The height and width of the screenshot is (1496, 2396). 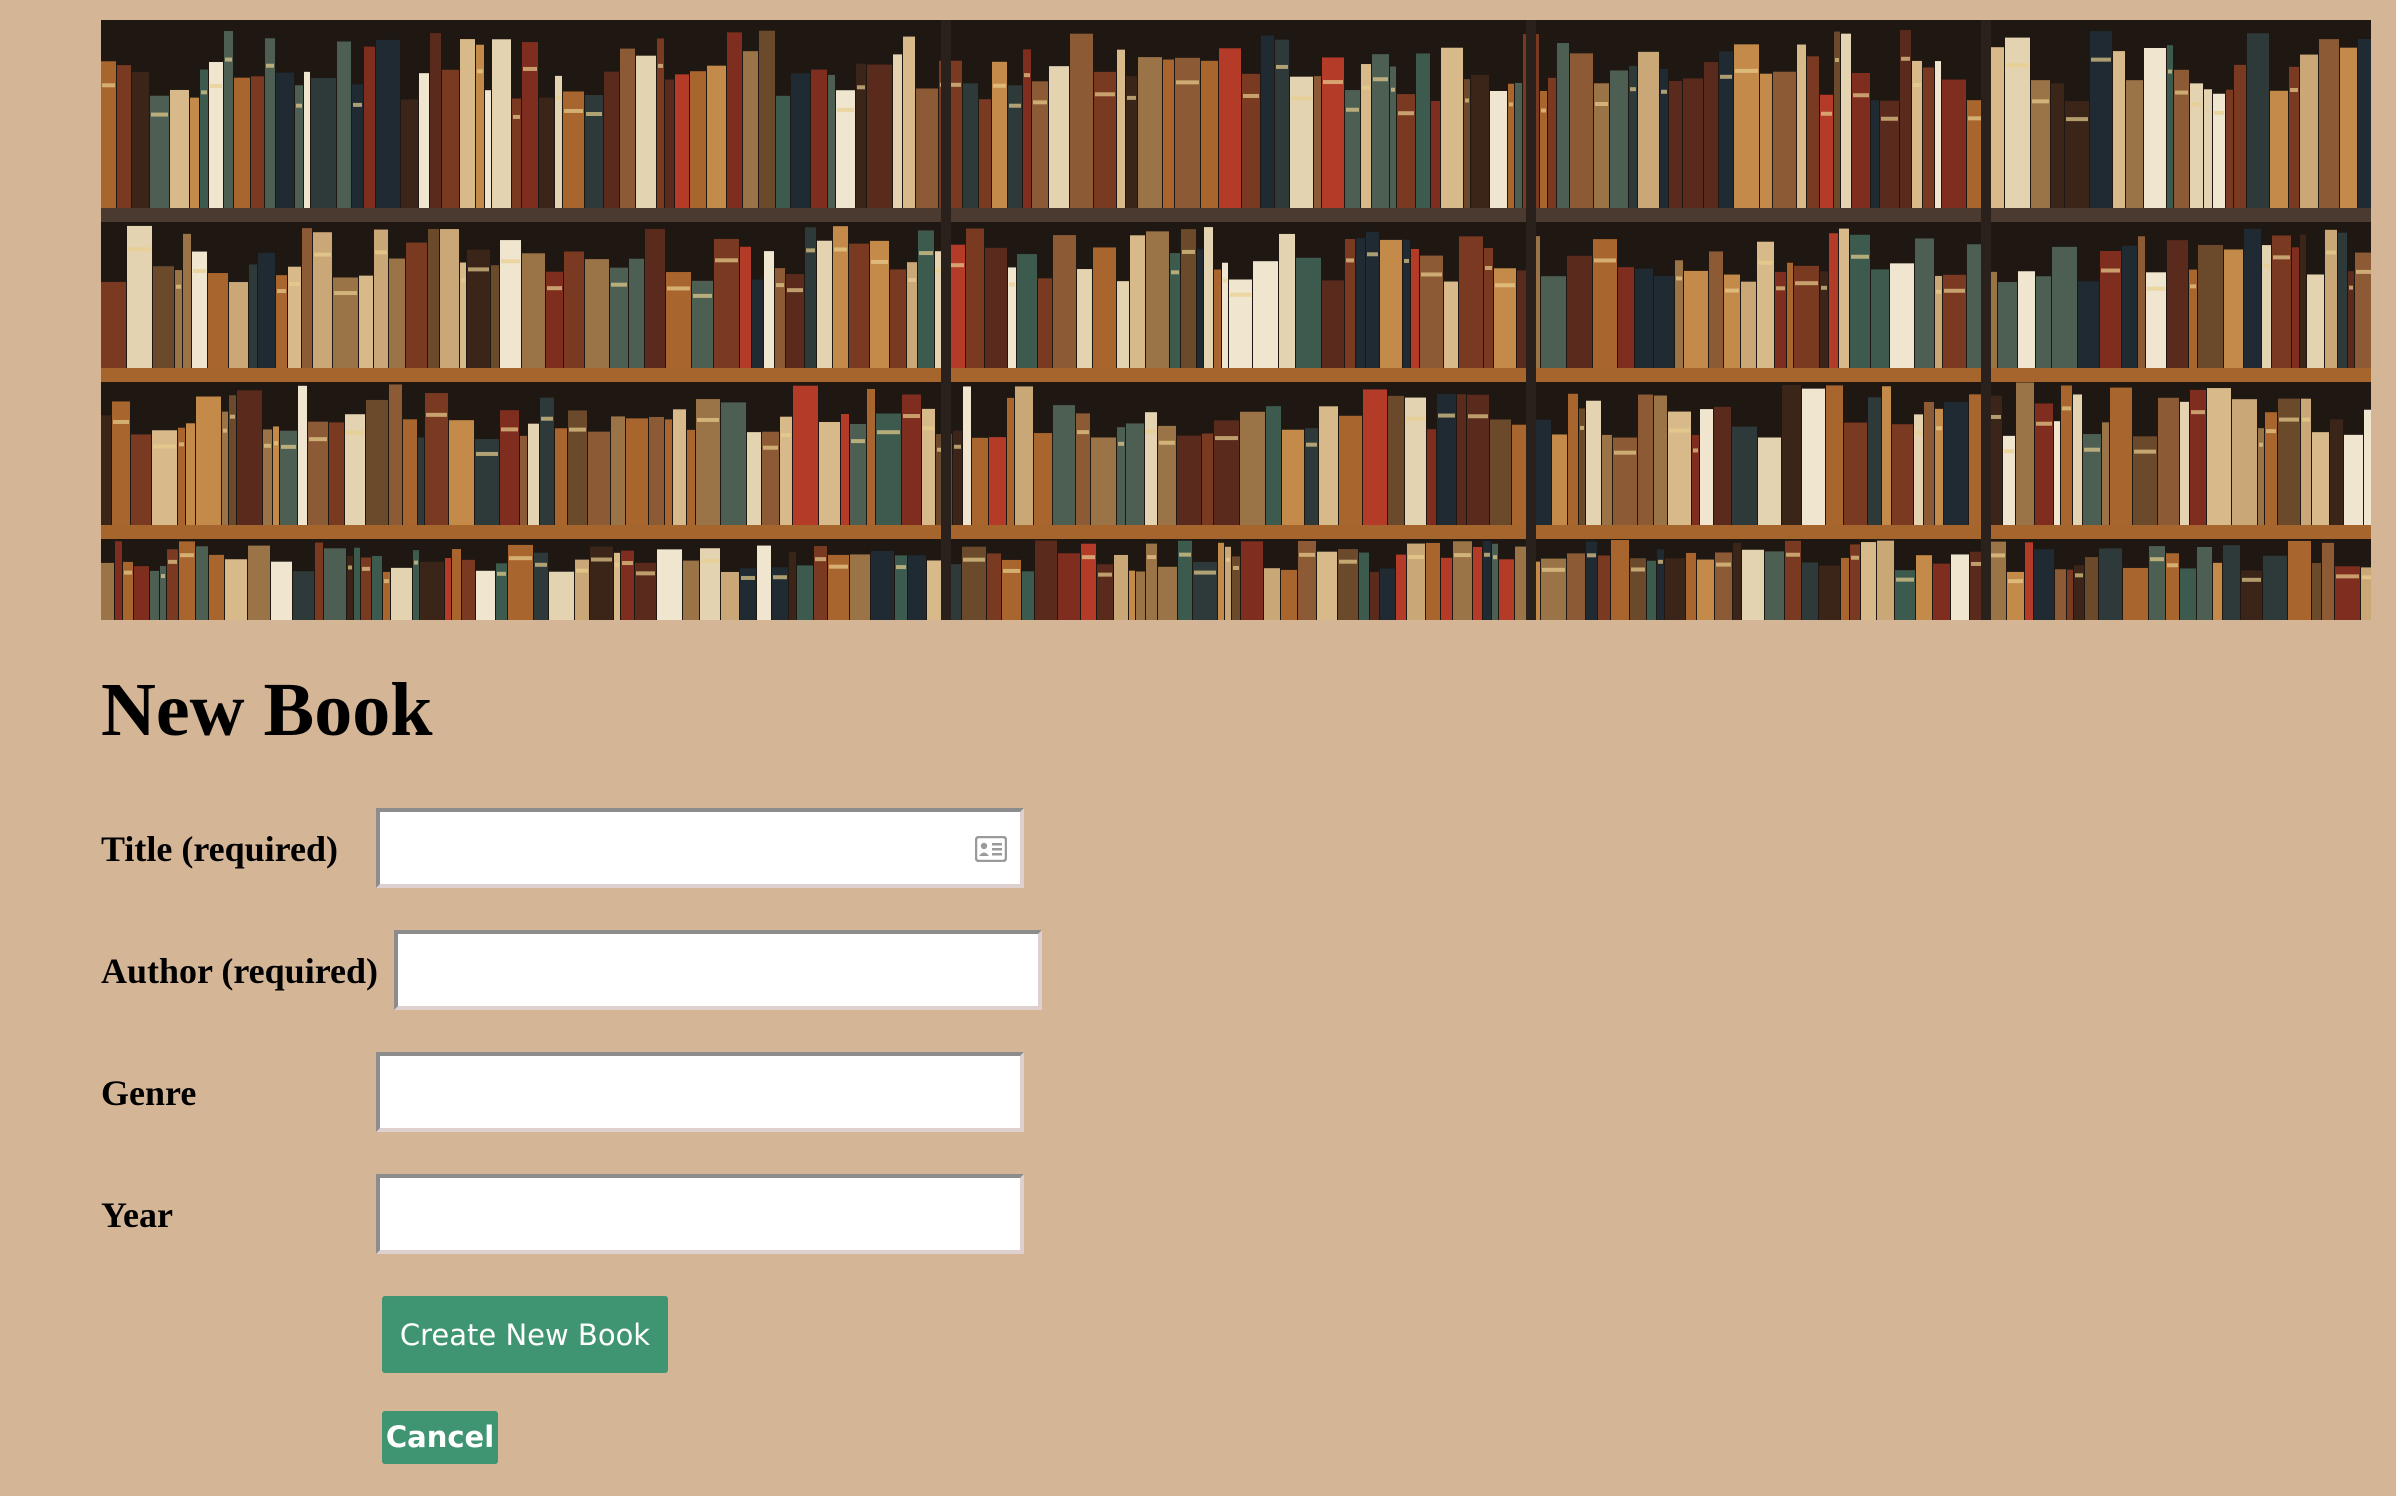 What do you see at coordinates (700, 1092) in the screenshot?
I see `genre-input` at bounding box center [700, 1092].